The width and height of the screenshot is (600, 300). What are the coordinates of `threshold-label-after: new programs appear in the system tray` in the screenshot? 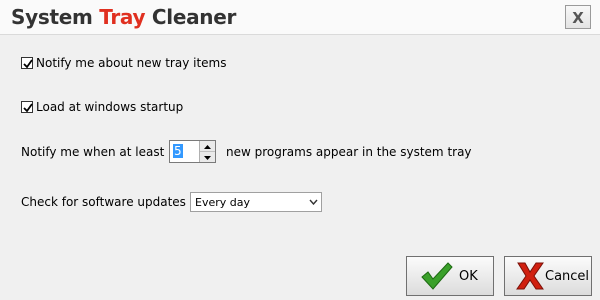 It's located at (349, 152).